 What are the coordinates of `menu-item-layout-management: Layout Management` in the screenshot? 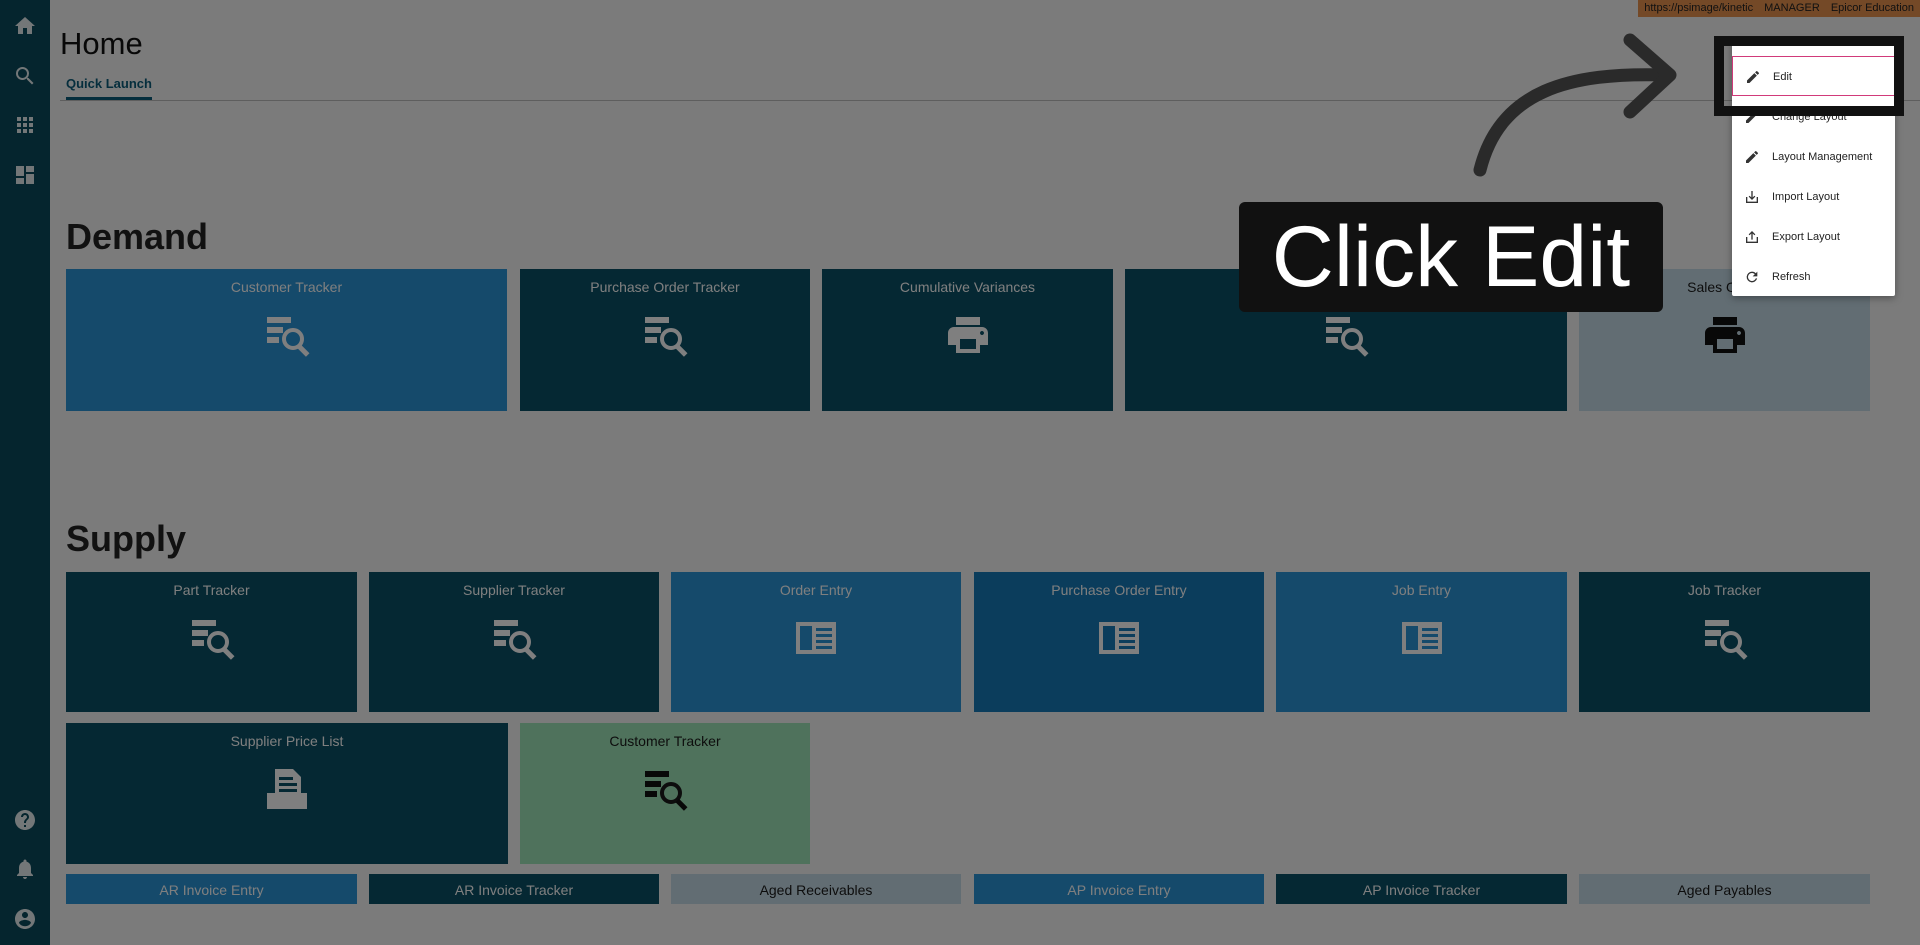 It's located at (1813, 157).